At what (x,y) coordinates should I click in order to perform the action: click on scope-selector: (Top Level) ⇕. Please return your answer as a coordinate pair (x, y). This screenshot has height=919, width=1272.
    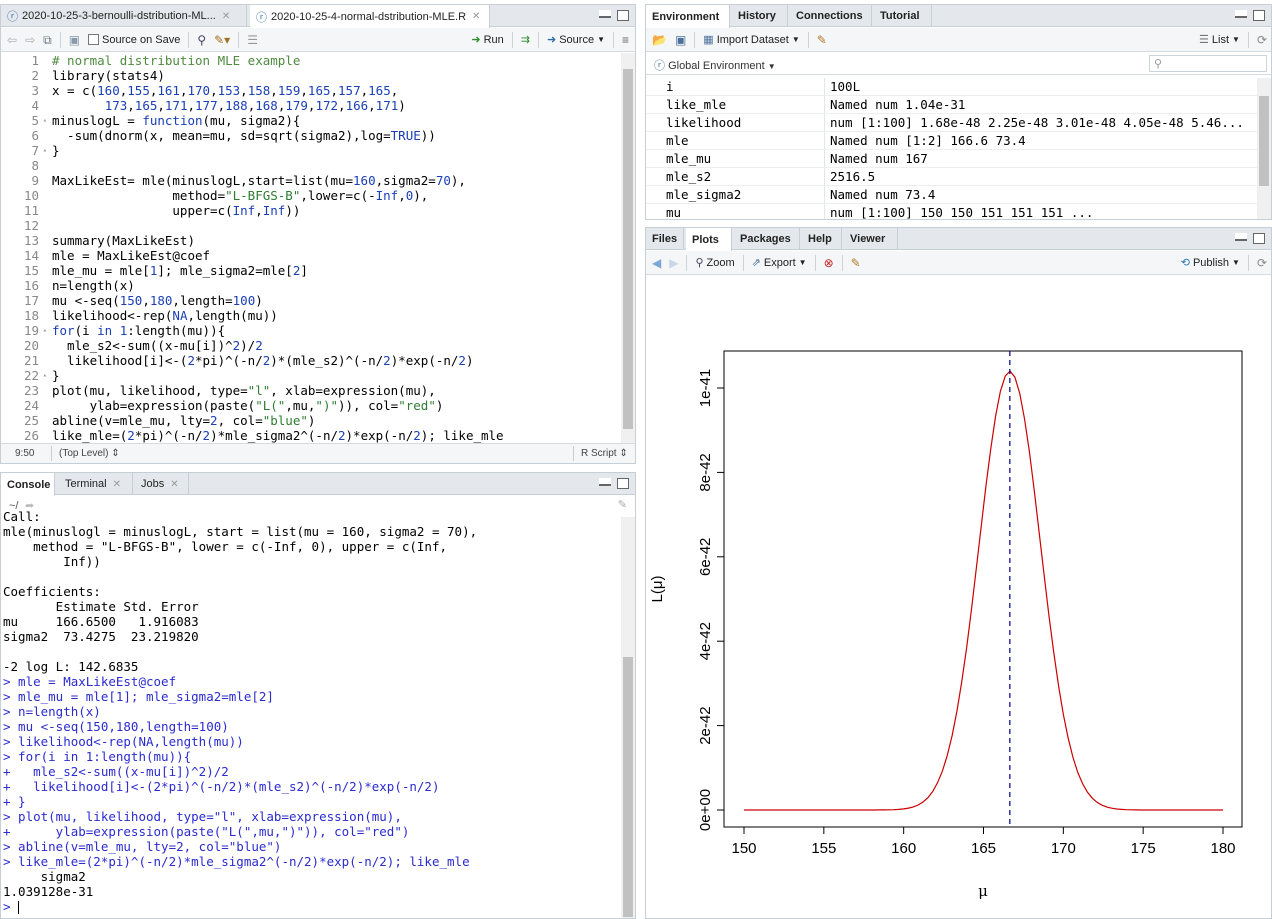
    Looking at the image, I should click on (89, 453).